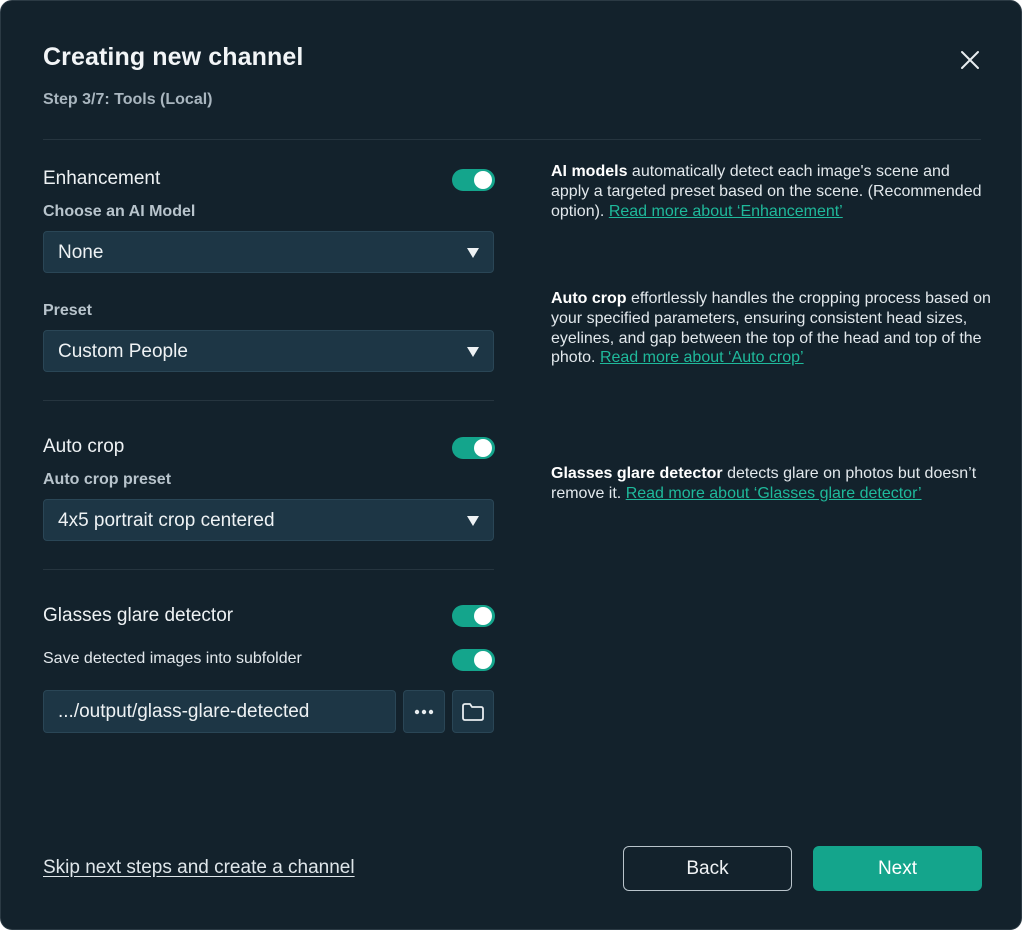 The image size is (1024, 932). I want to click on enhancement-title: Enhancement, so click(102, 178).